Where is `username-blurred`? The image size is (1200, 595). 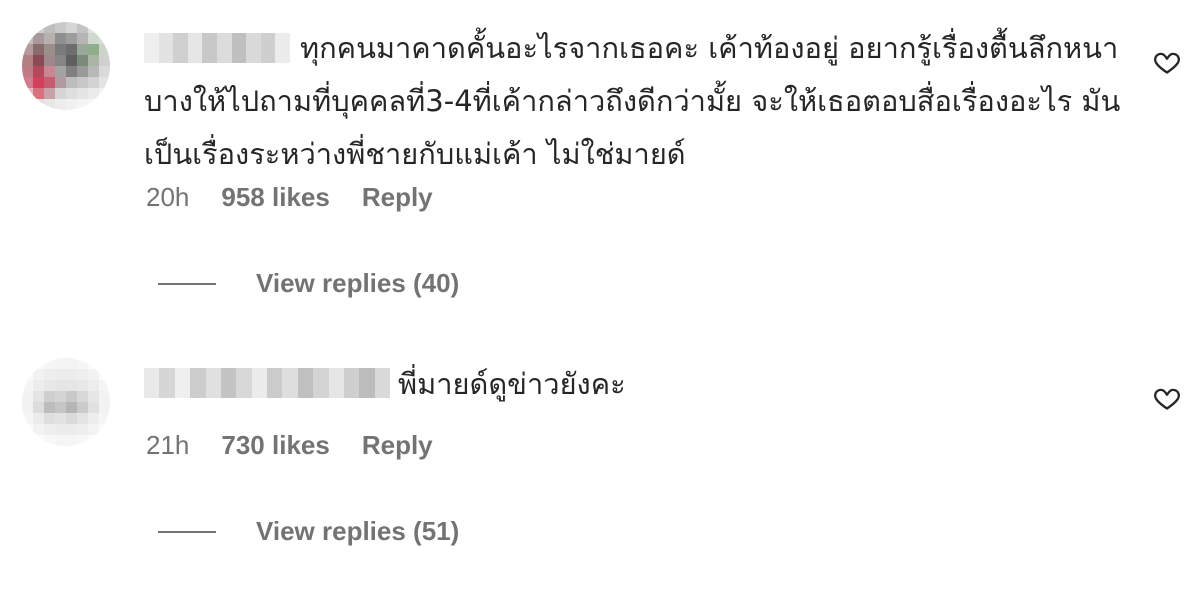 username-blurred is located at coordinates (267, 383).